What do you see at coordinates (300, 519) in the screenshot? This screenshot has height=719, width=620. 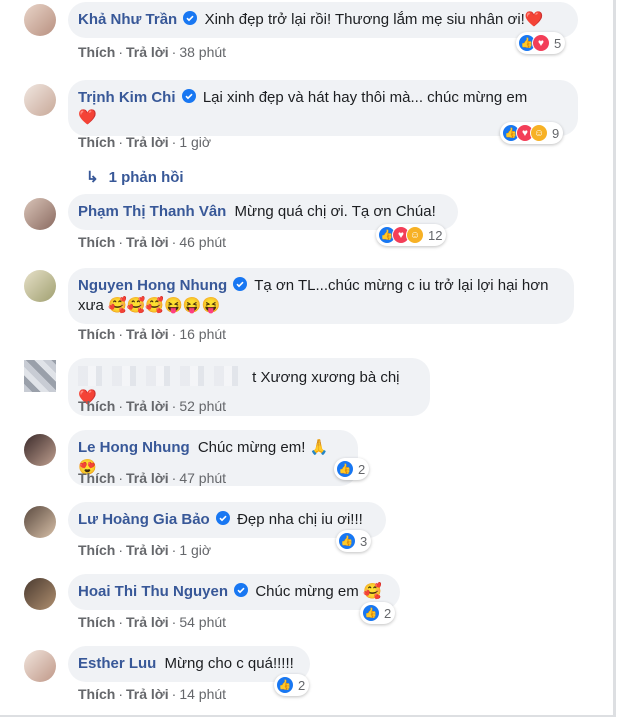 I see `comment-text: Đẹp nha chị iu ơi!!!` at bounding box center [300, 519].